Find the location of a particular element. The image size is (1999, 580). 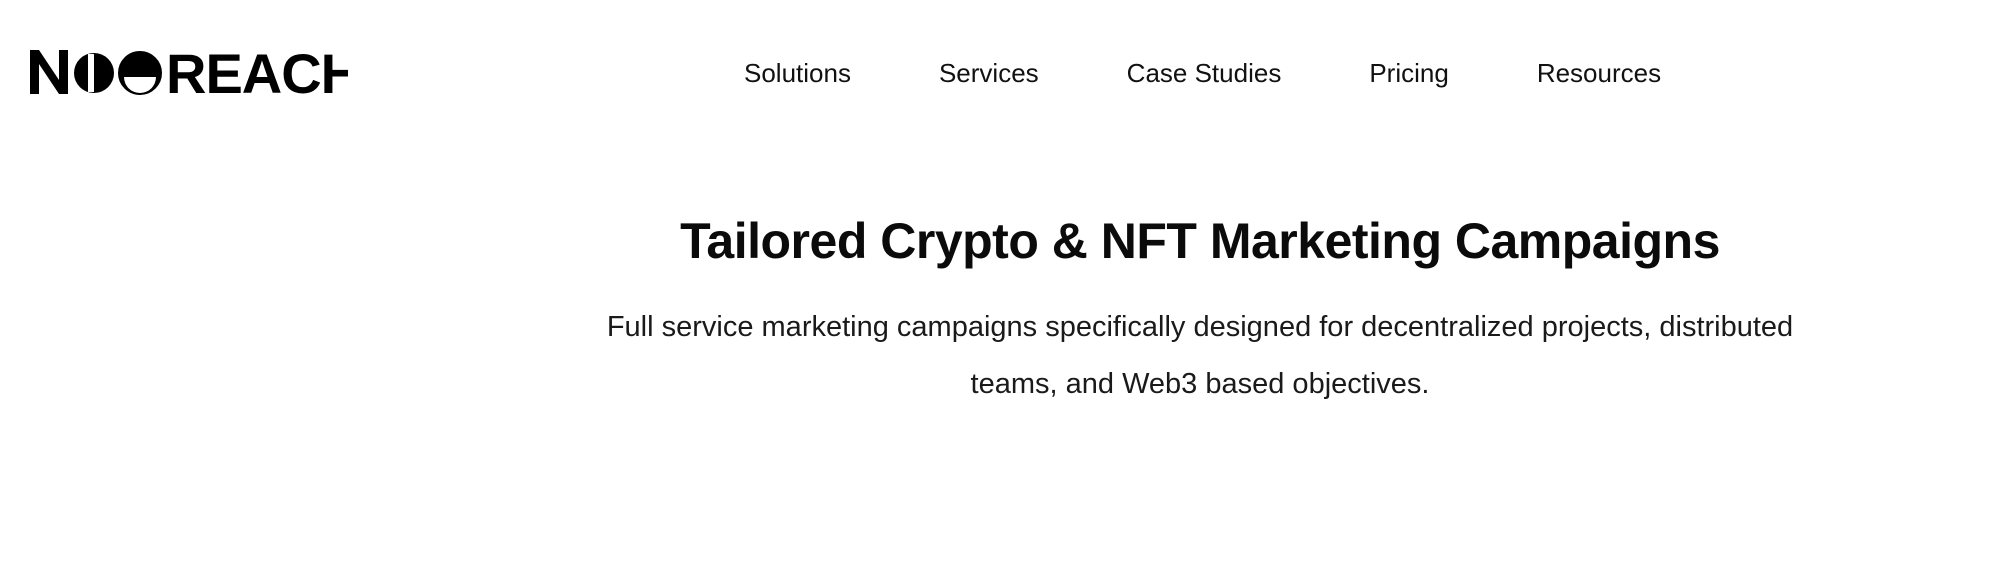

nav-item-pricing: Pricing is located at coordinates (1408, 73).